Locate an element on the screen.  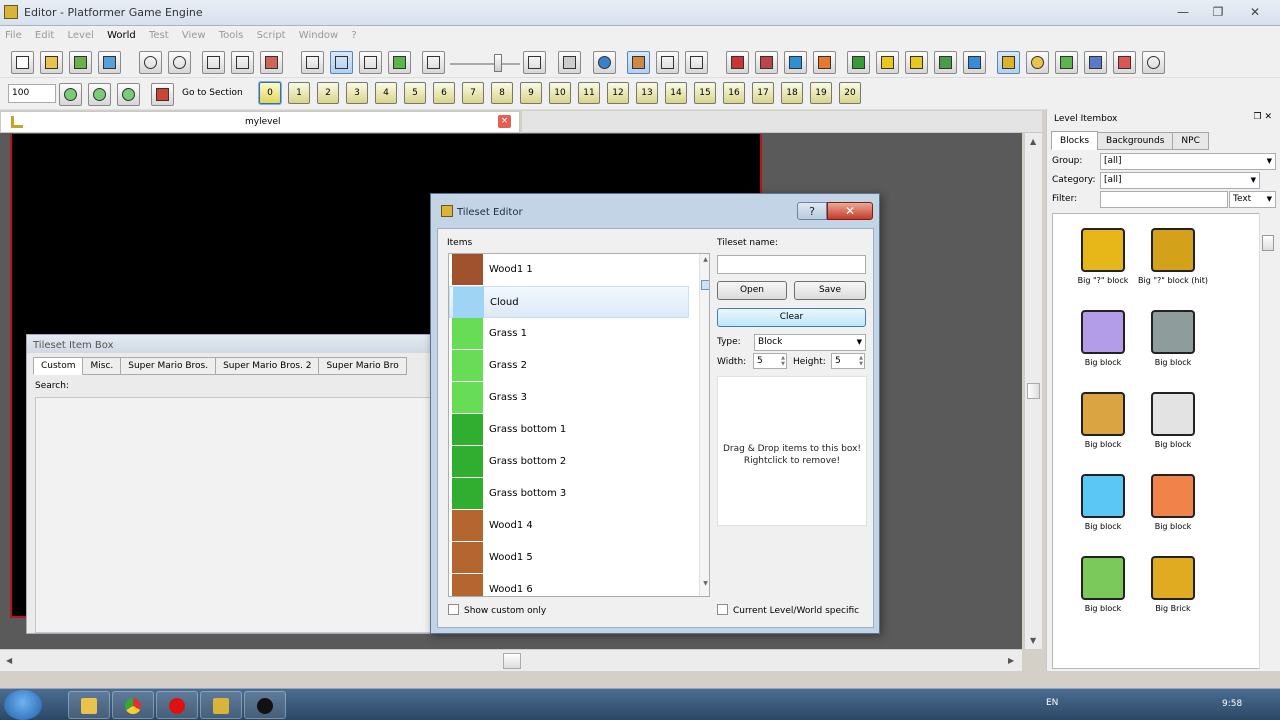
npc-tool-button is located at coordinates (795, 62).